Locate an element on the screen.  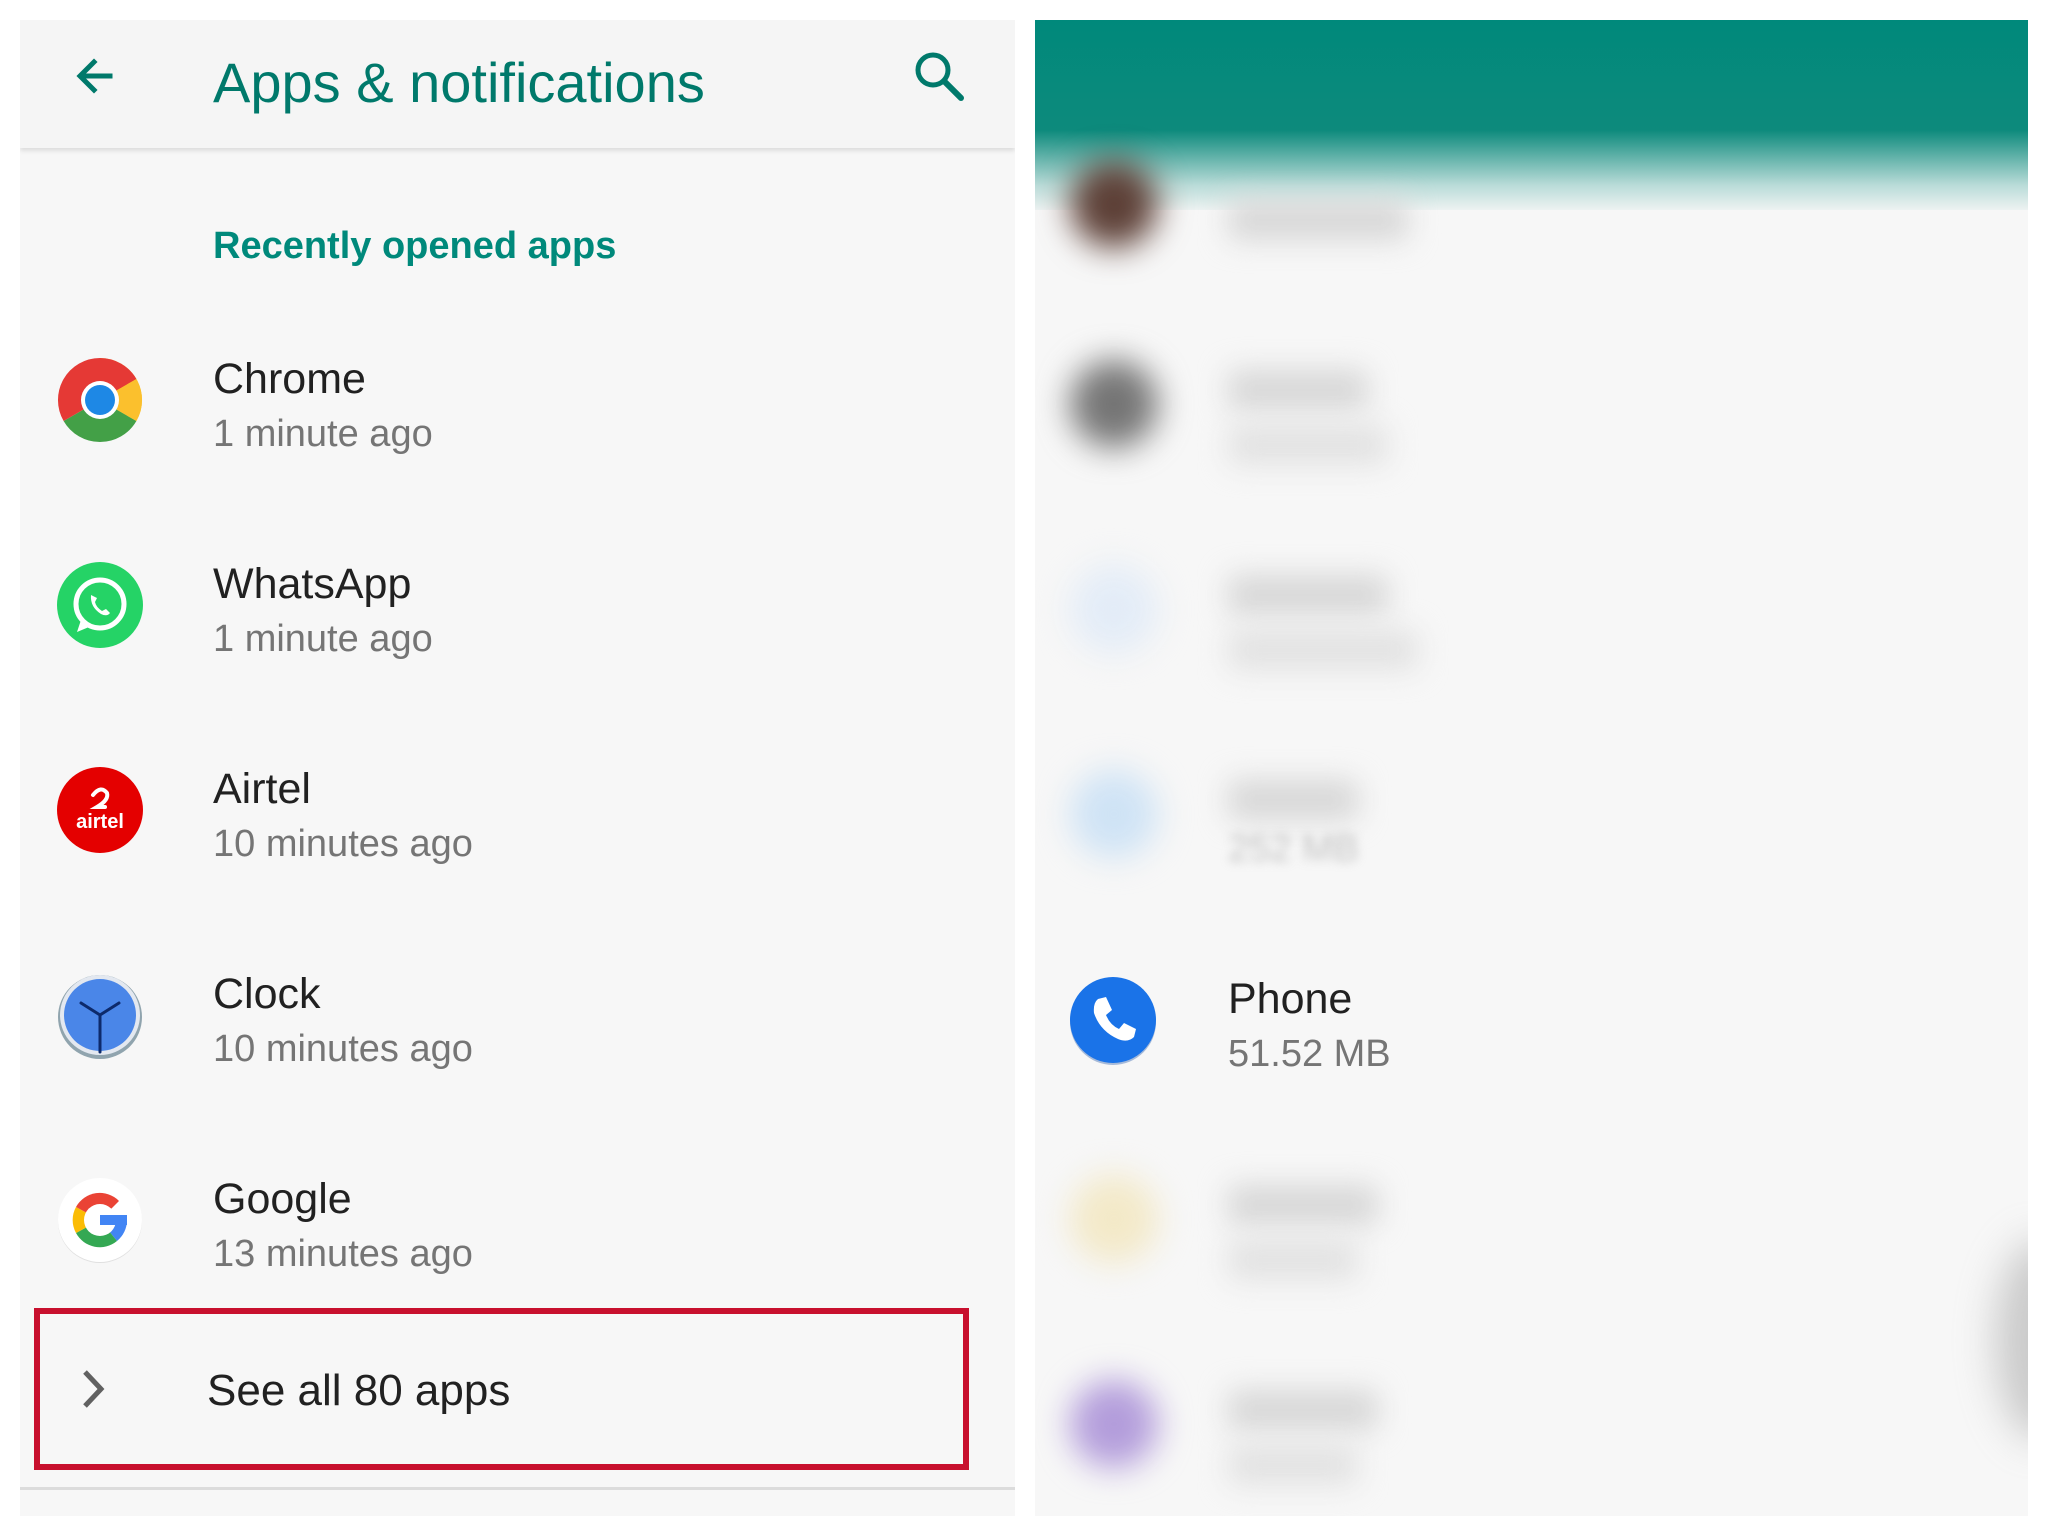
list-item: 252 MB is located at coordinates (1531, 872).